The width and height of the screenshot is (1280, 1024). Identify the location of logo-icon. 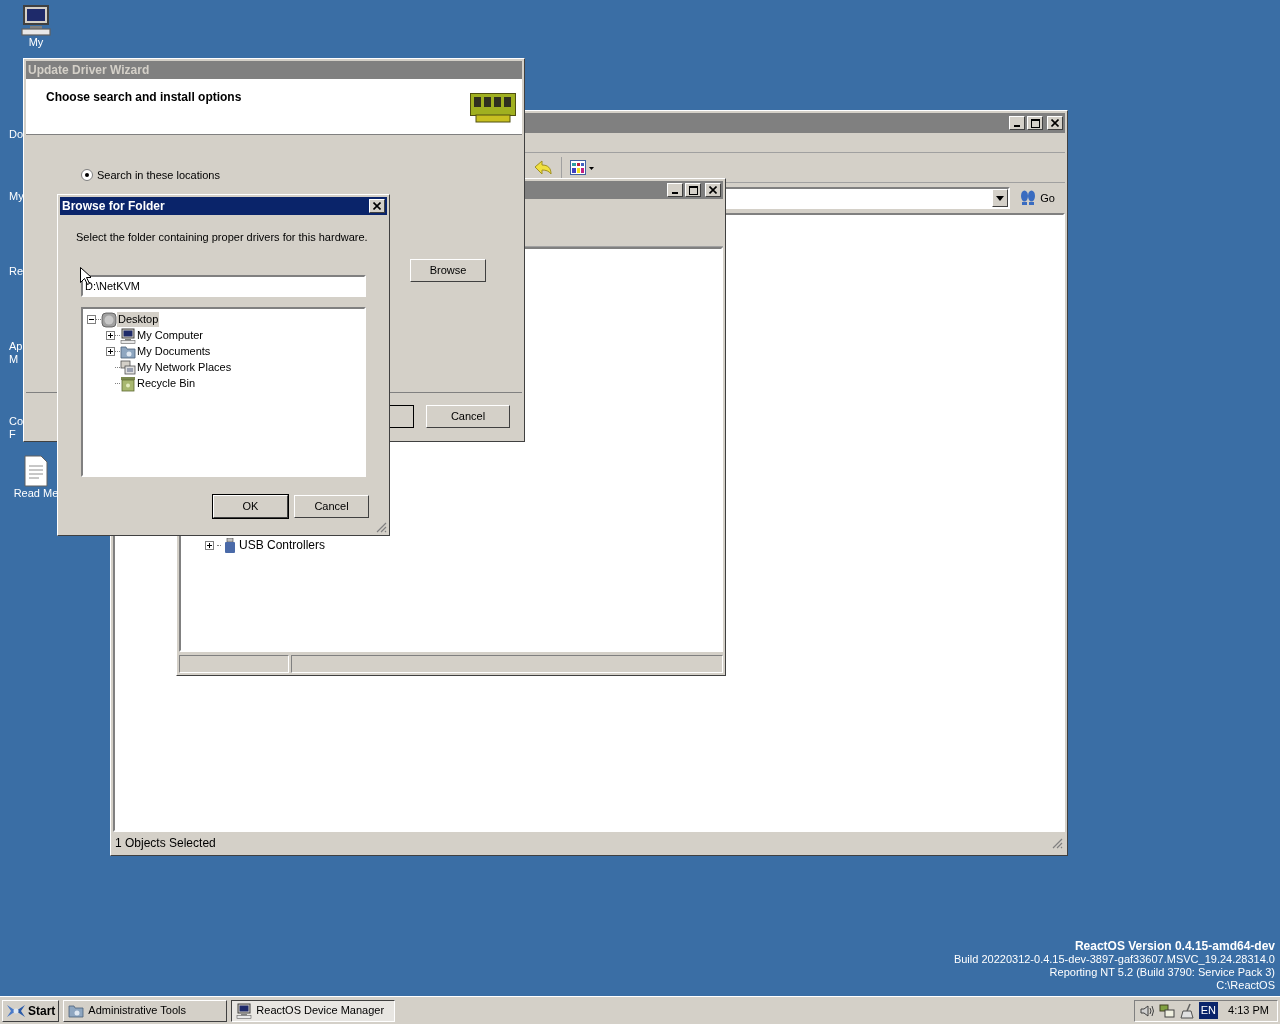
(16, 1010).